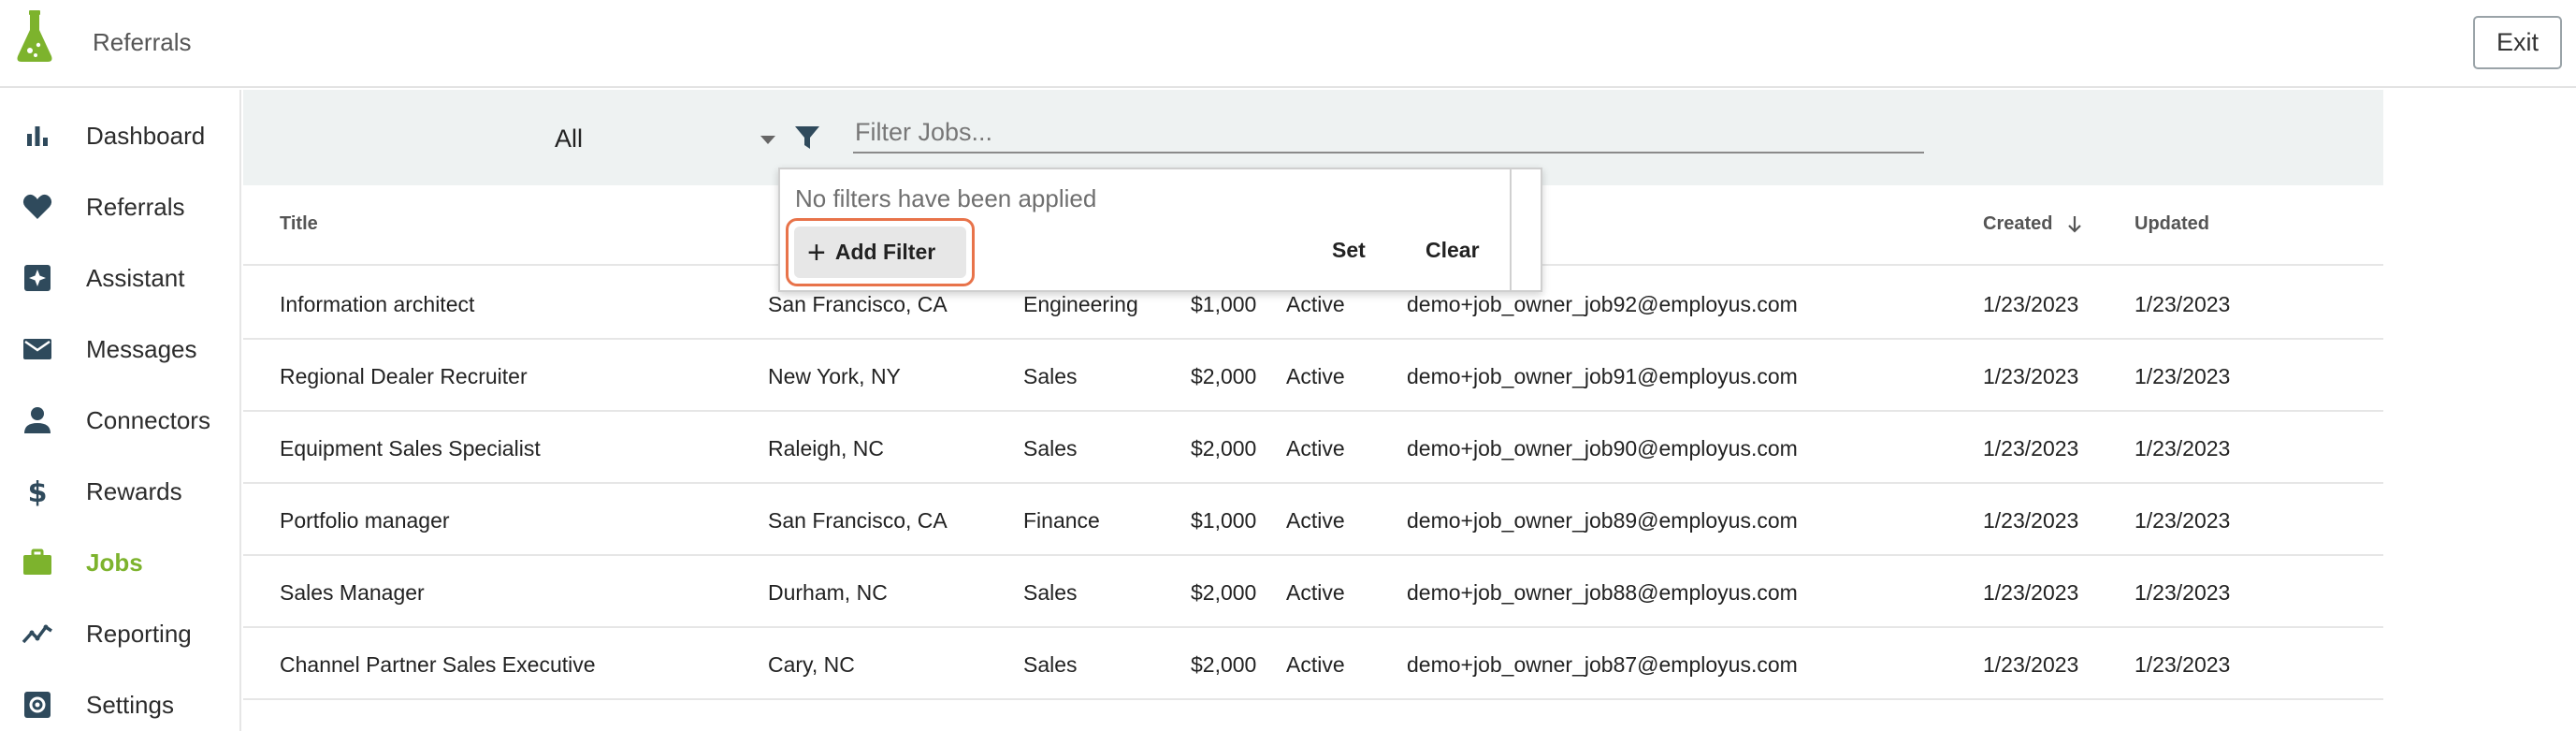  What do you see at coordinates (37, 634) in the screenshot?
I see `trend-icon` at bounding box center [37, 634].